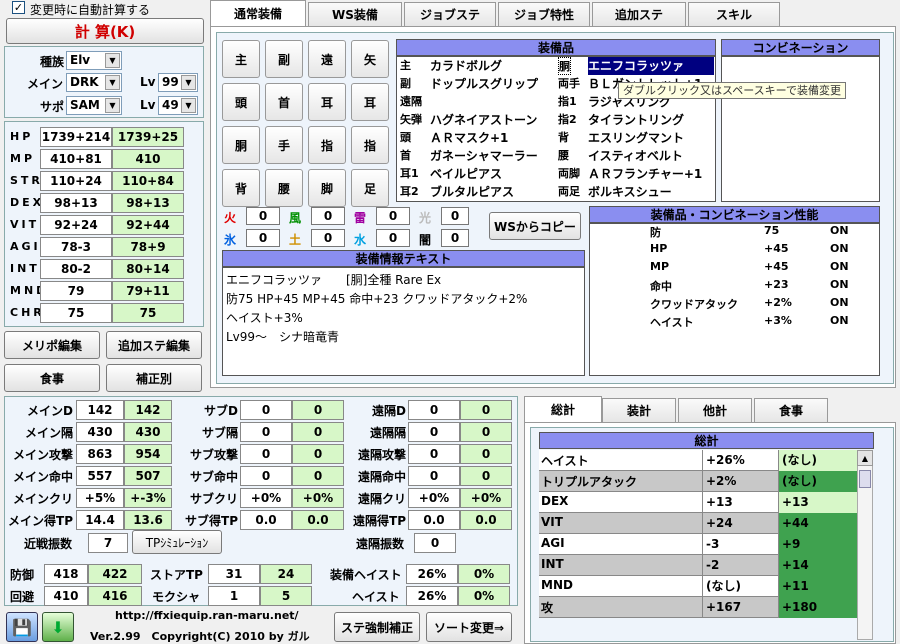 This screenshot has width=900, height=644. What do you see at coordinates (284, 188) in the screenshot?
I see `equip-slot-button: 腰` at bounding box center [284, 188].